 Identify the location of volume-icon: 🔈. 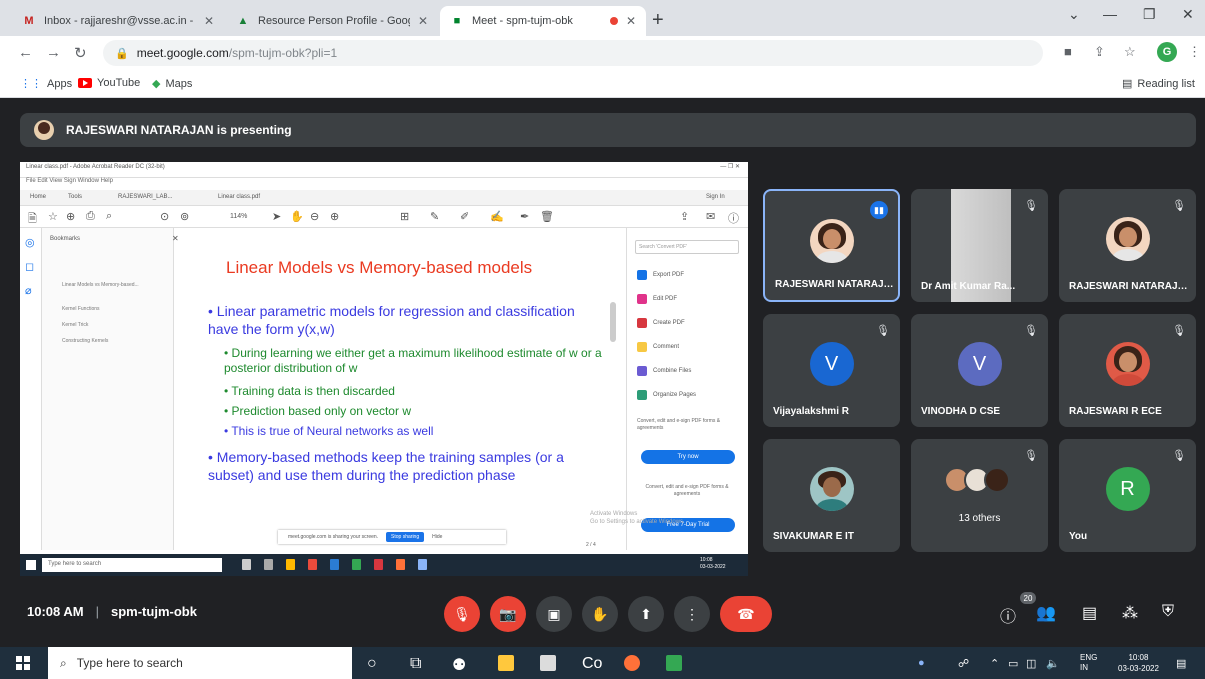
(1053, 663).